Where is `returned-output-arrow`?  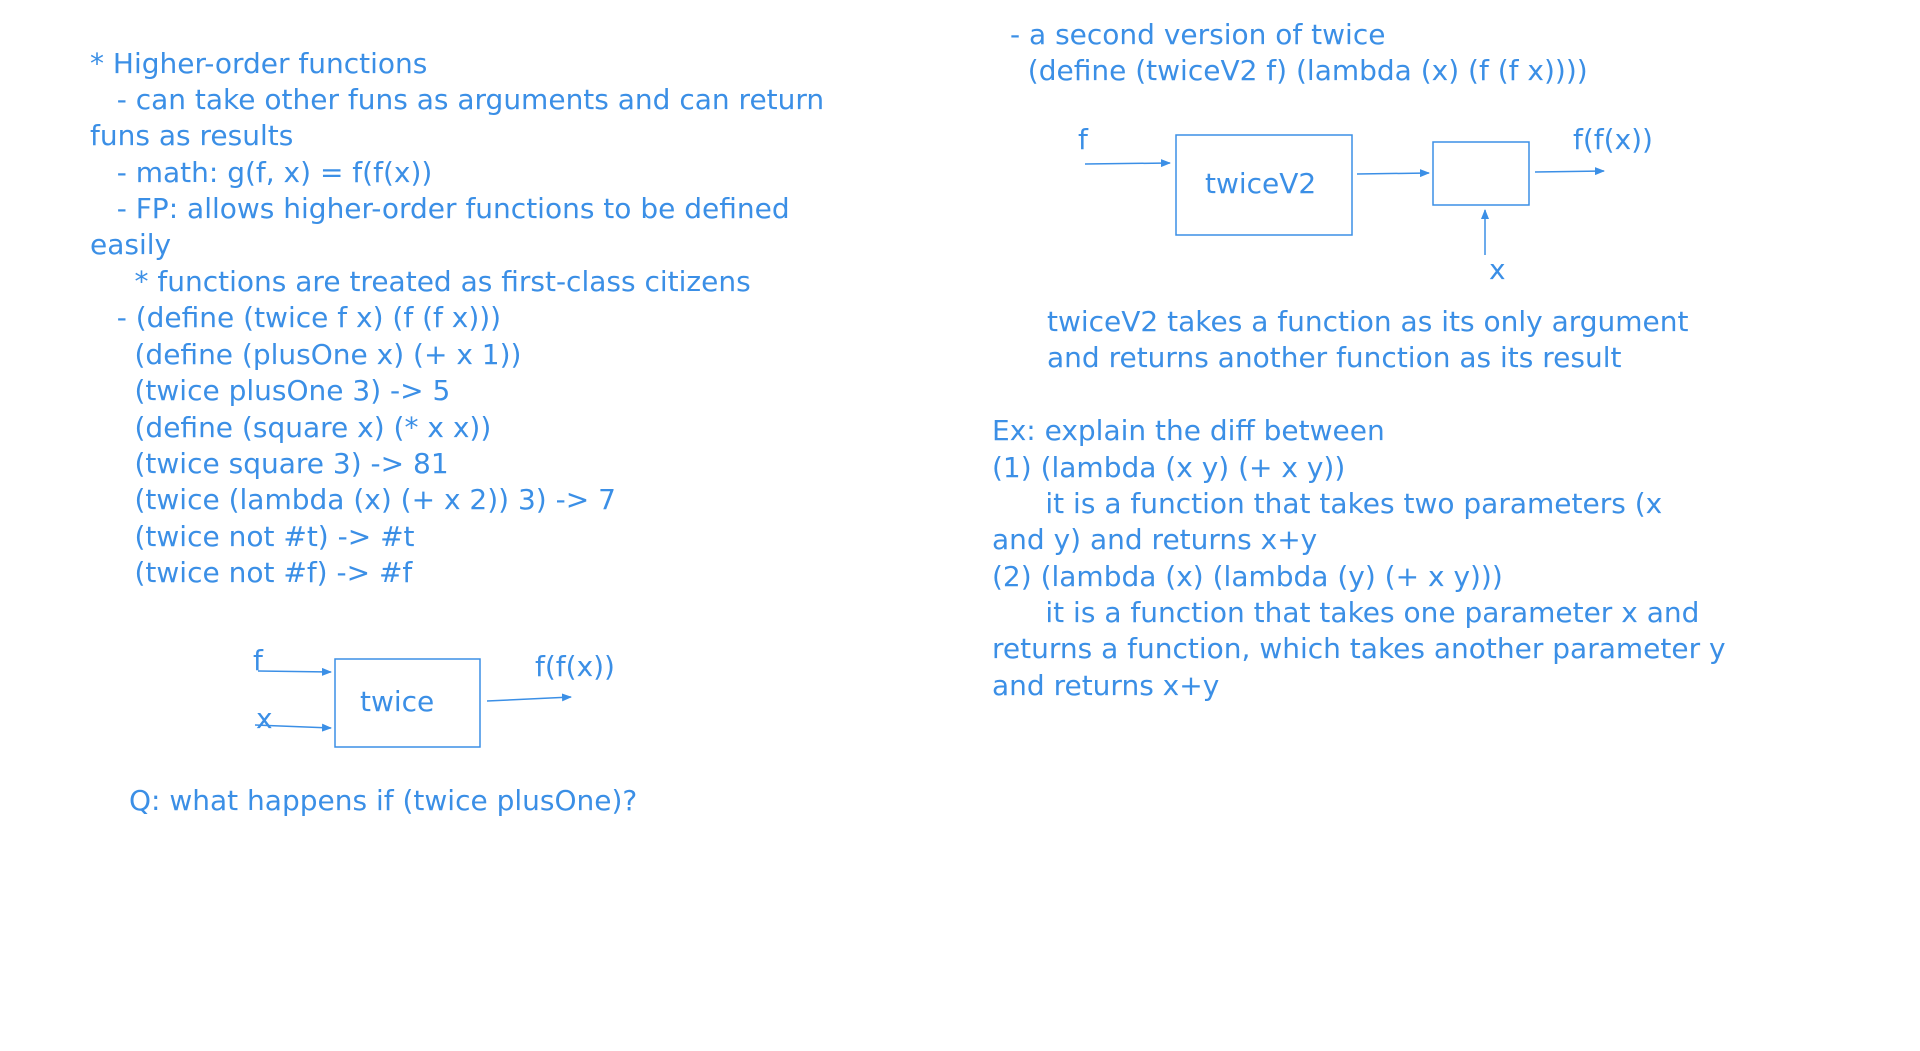
returned-output-arrow is located at coordinates (1569, 171).